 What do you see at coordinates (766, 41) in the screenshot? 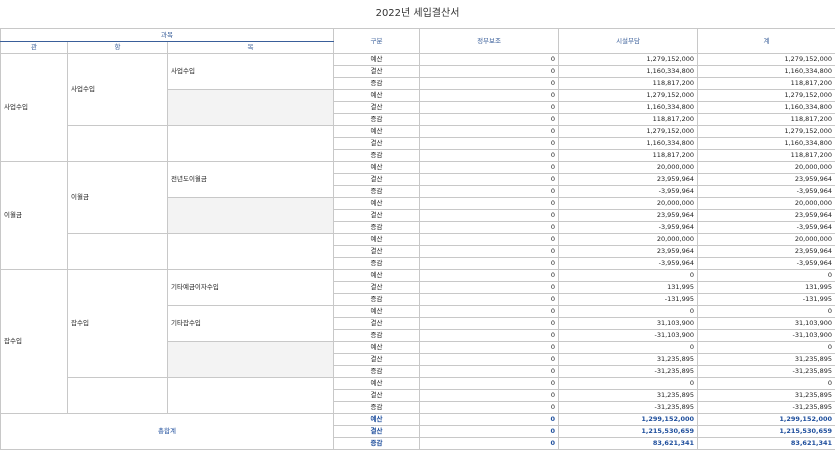
I see `header-total: 계` at bounding box center [766, 41].